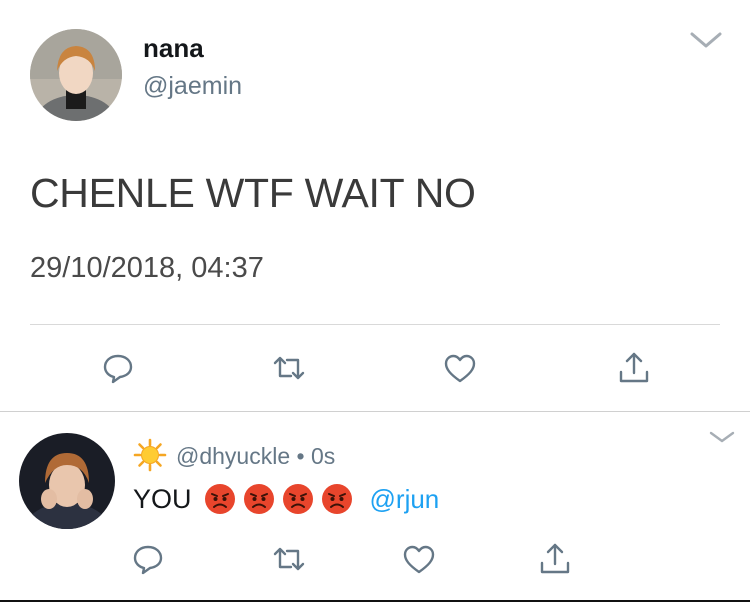  I want to click on tweet-text: CHENLE WTF WAIT NO, so click(253, 193).